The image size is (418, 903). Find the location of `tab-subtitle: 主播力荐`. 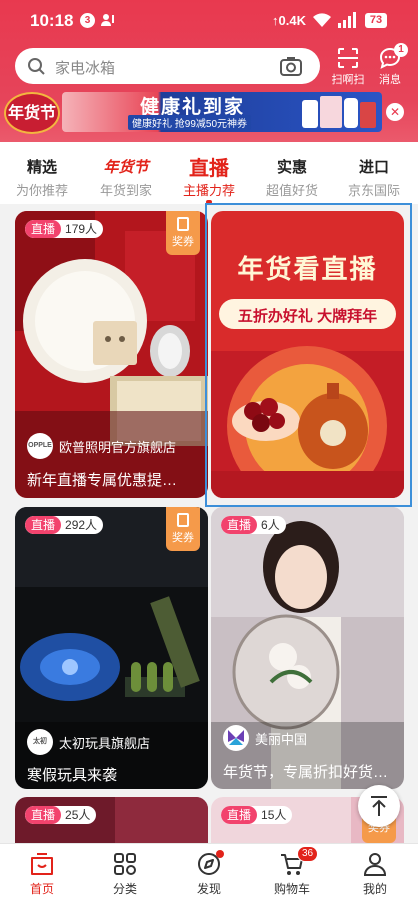

tab-subtitle: 主播力荐 is located at coordinates (208, 190).